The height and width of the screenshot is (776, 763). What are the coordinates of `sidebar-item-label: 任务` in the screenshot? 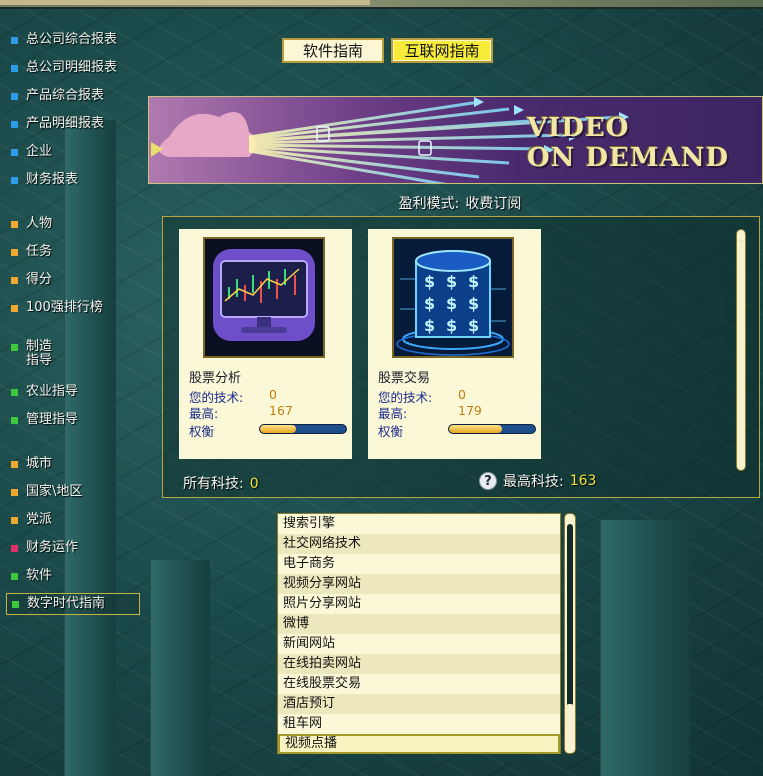 It's located at (39, 251).